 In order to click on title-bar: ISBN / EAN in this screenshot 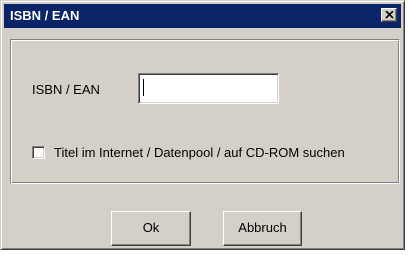, I will do `click(202, 16)`.